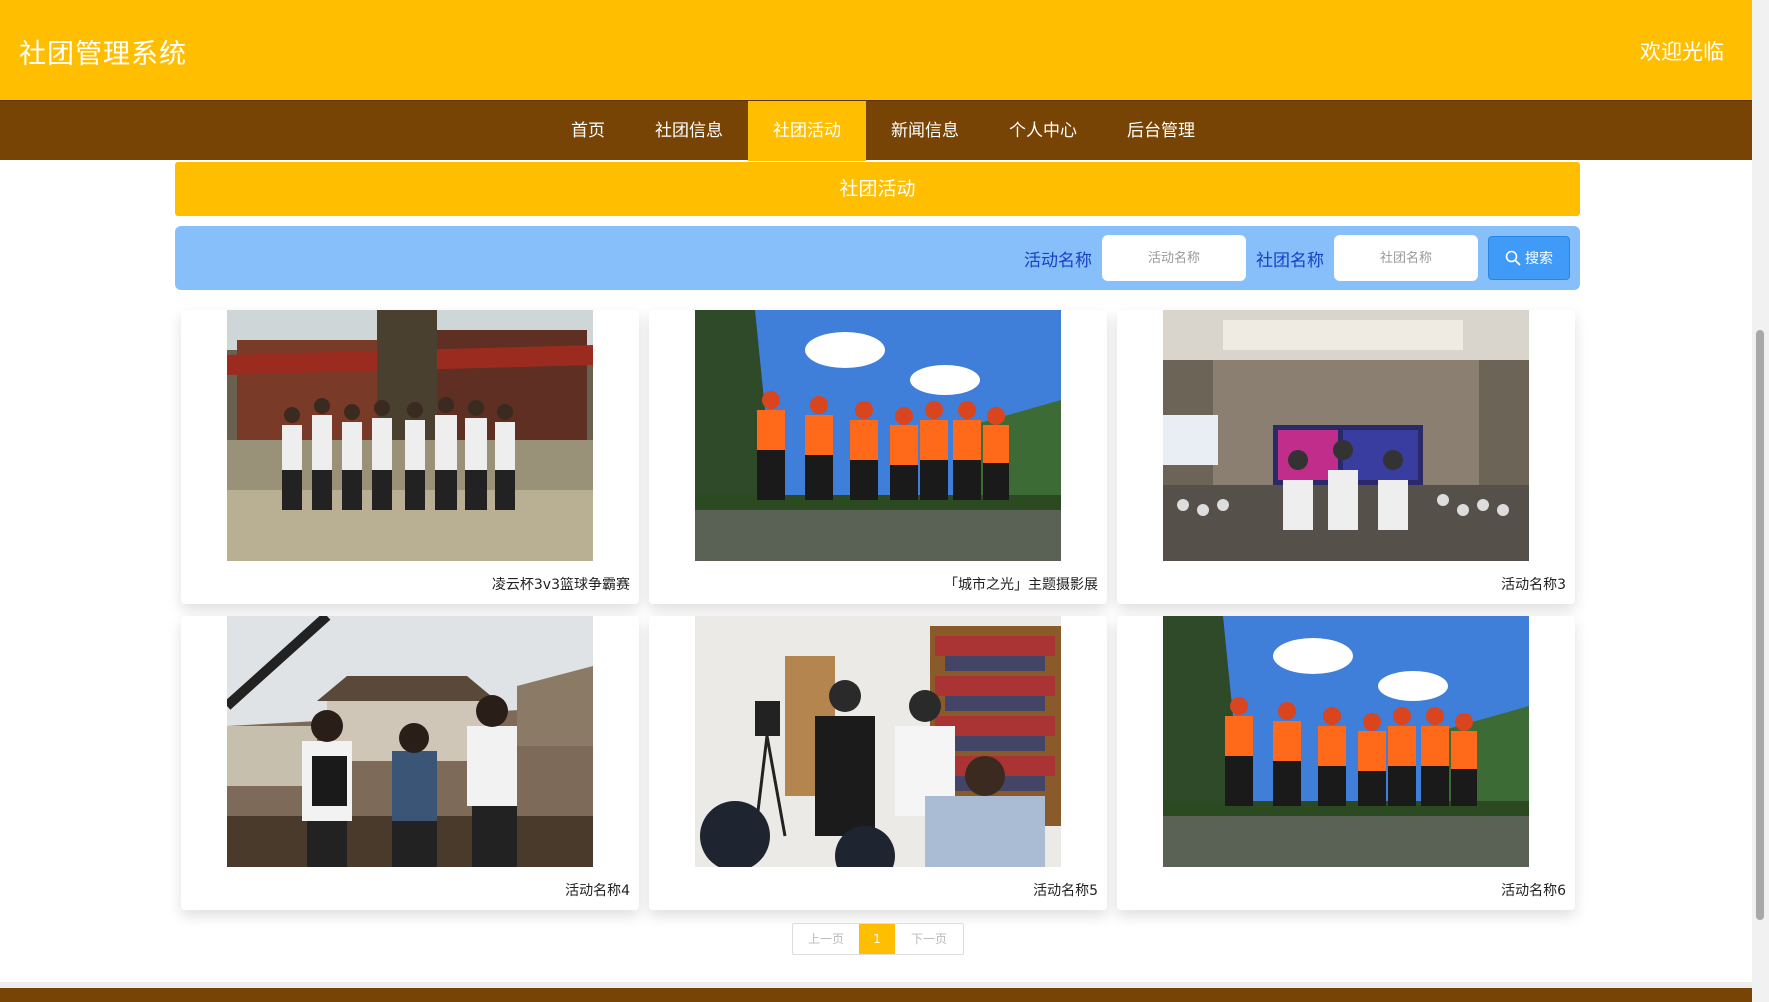  What do you see at coordinates (877, 258) in the screenshot?
I see `search-bar: 活动名称 社团名称 搜索` at bounding box center [877, 258].